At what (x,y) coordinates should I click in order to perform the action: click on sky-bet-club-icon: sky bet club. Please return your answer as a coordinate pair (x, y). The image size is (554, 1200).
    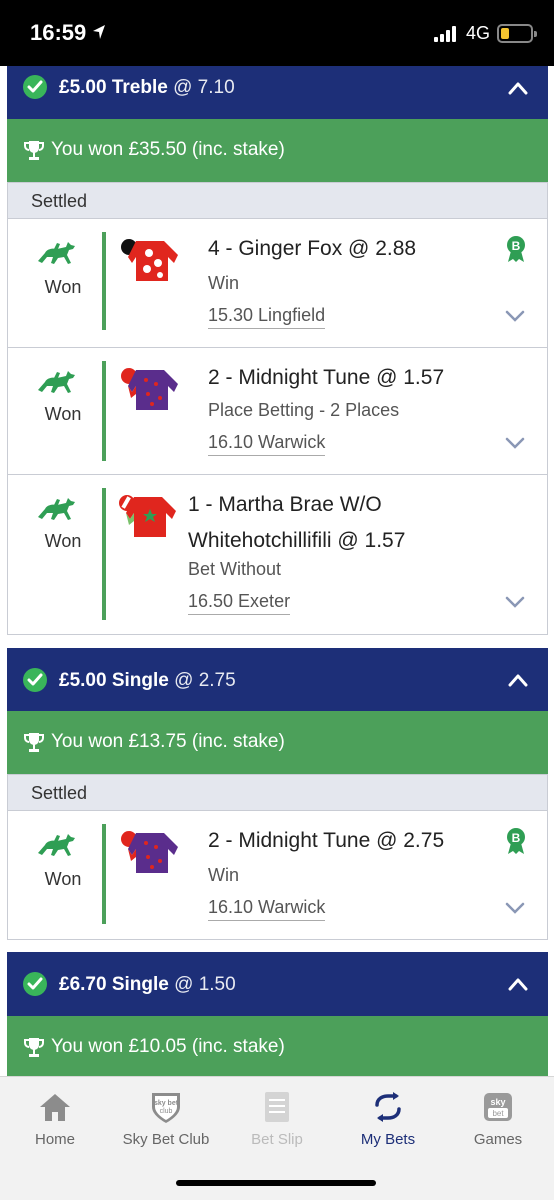
    Looking at the image, I should click on (166, 1107).